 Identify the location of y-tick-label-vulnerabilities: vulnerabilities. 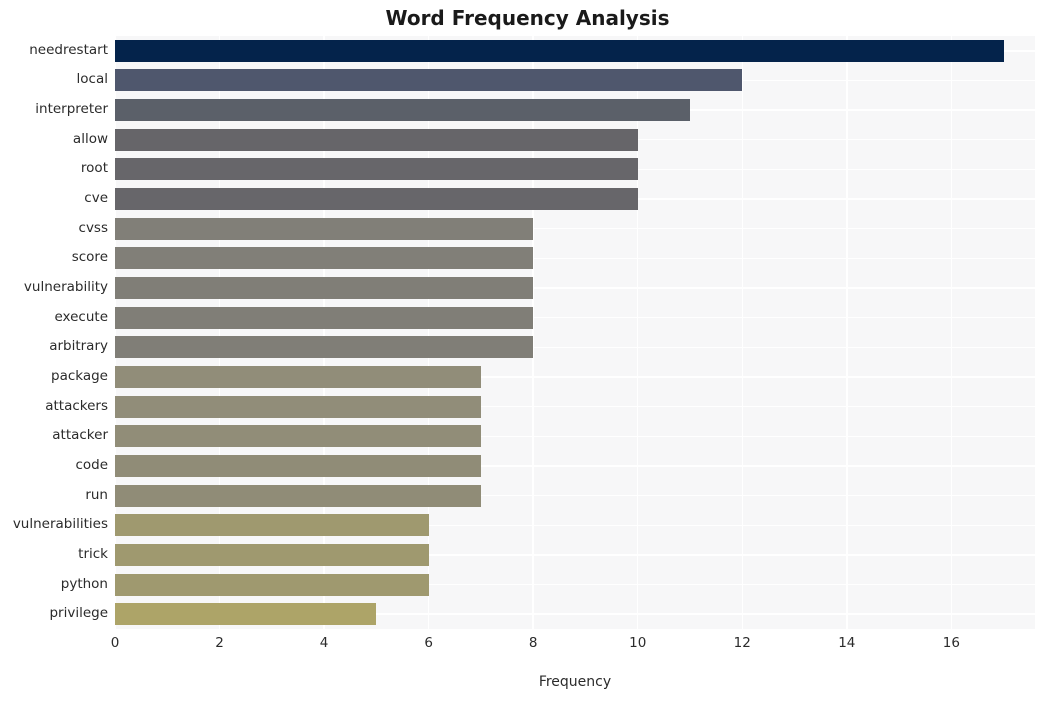
(60, 524).